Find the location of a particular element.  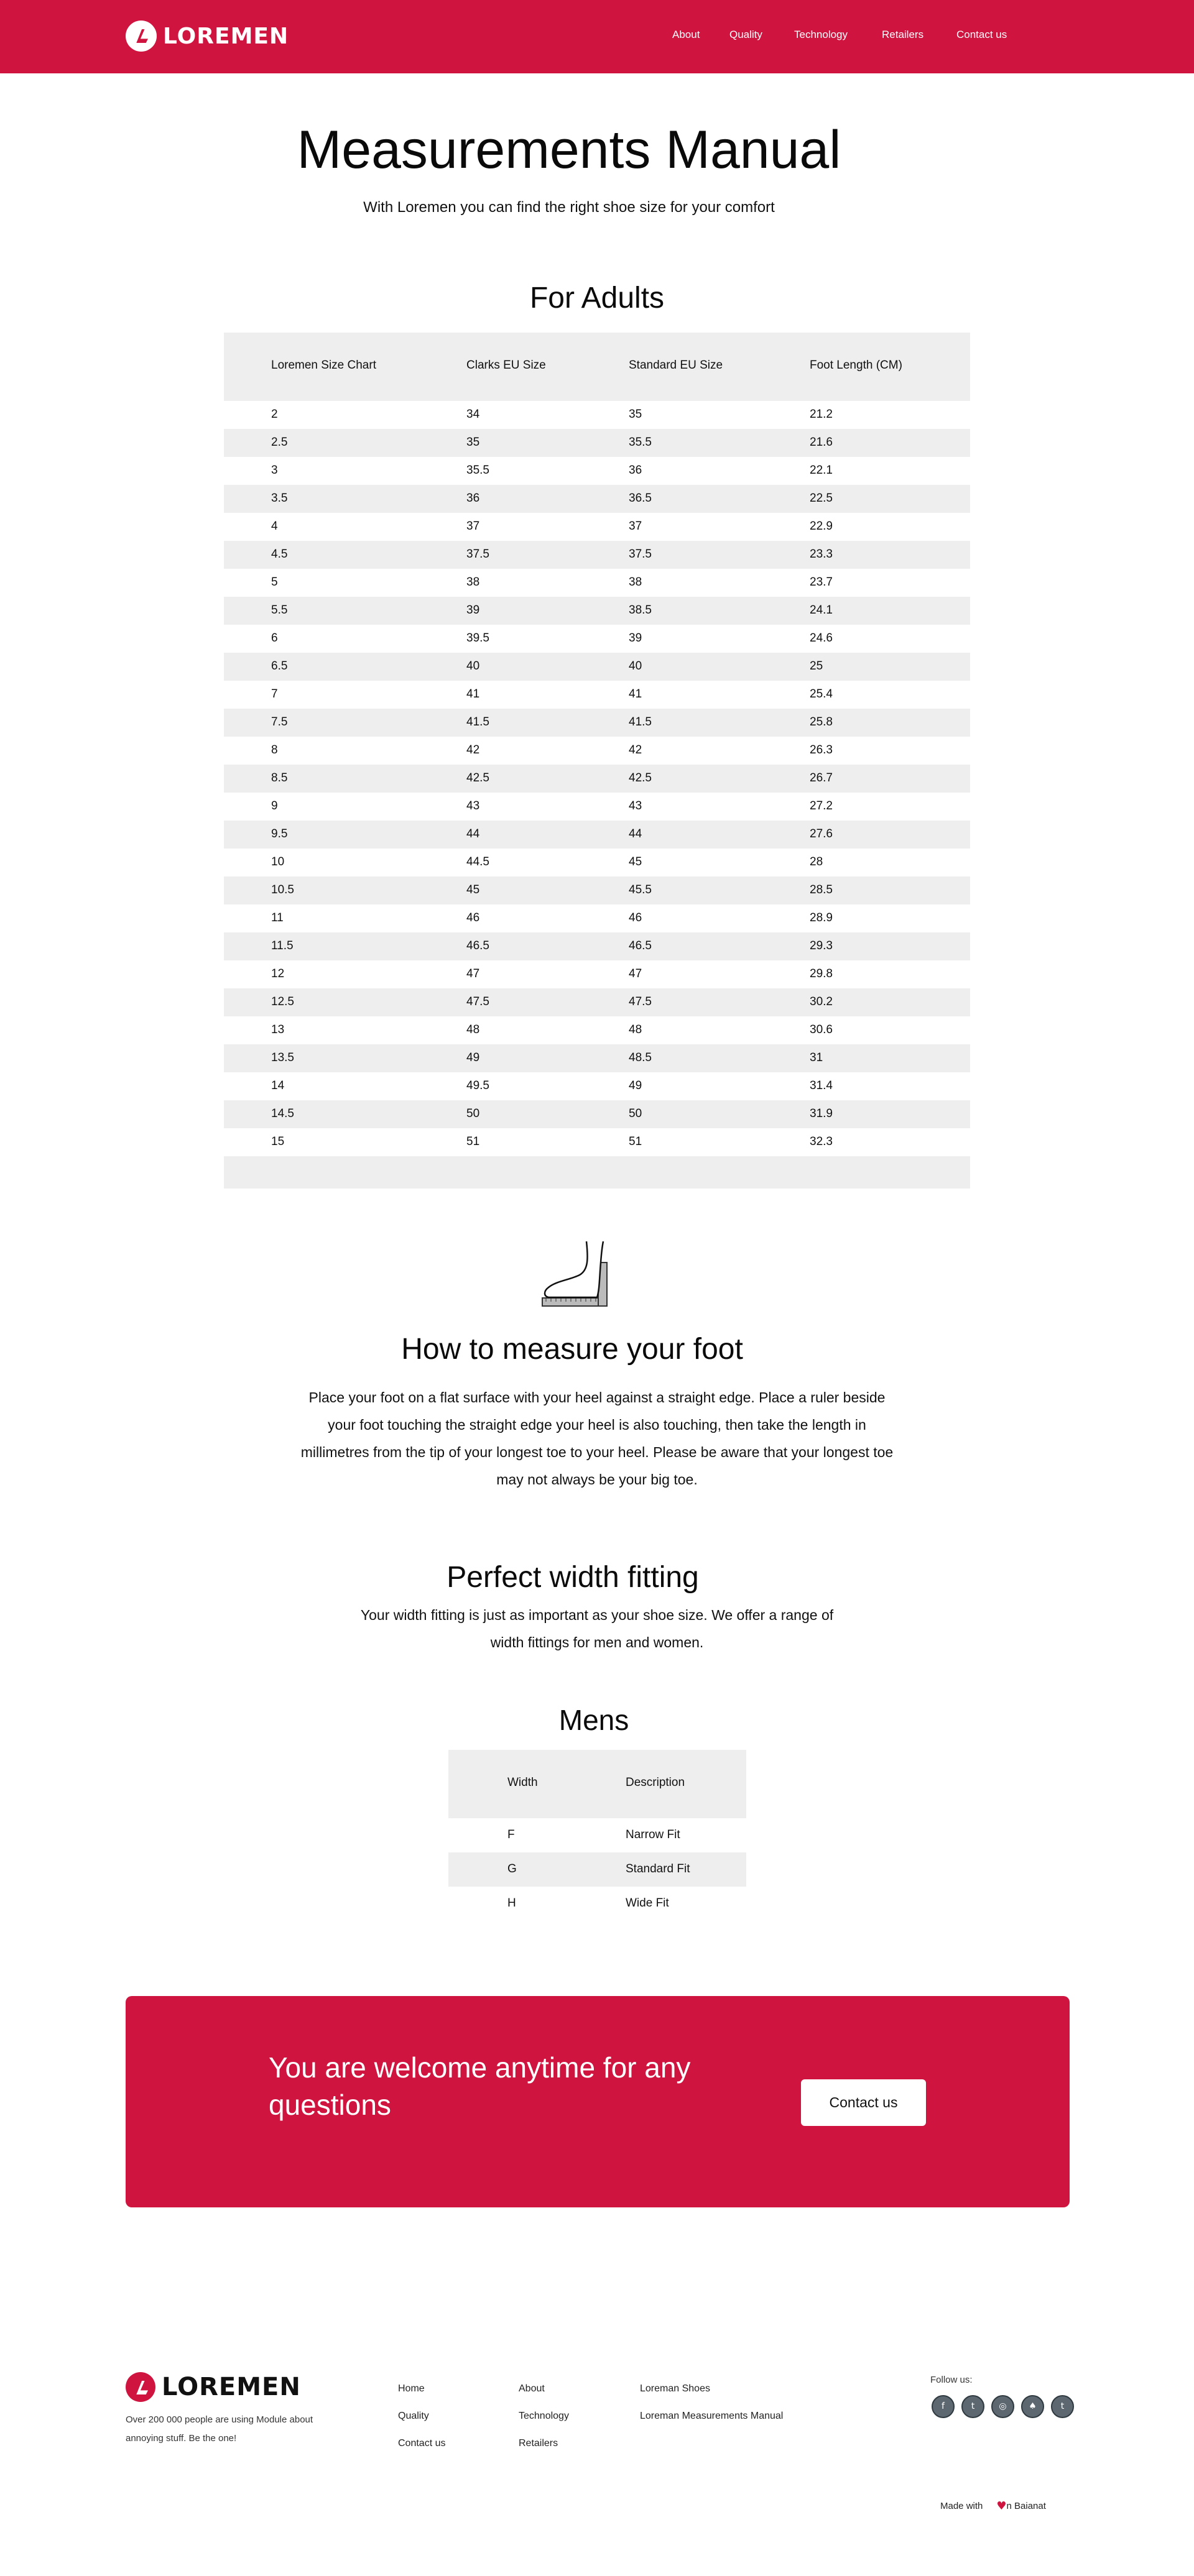

table-cell: 27.6 is located at coordinates (821, 833).